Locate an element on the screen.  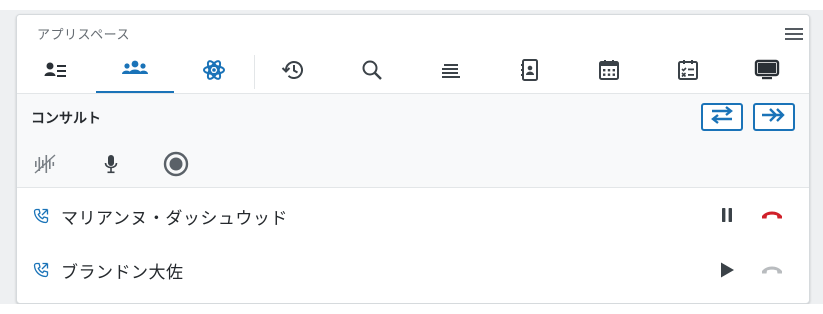
tab-checklist is located at coordinates (688, 72).